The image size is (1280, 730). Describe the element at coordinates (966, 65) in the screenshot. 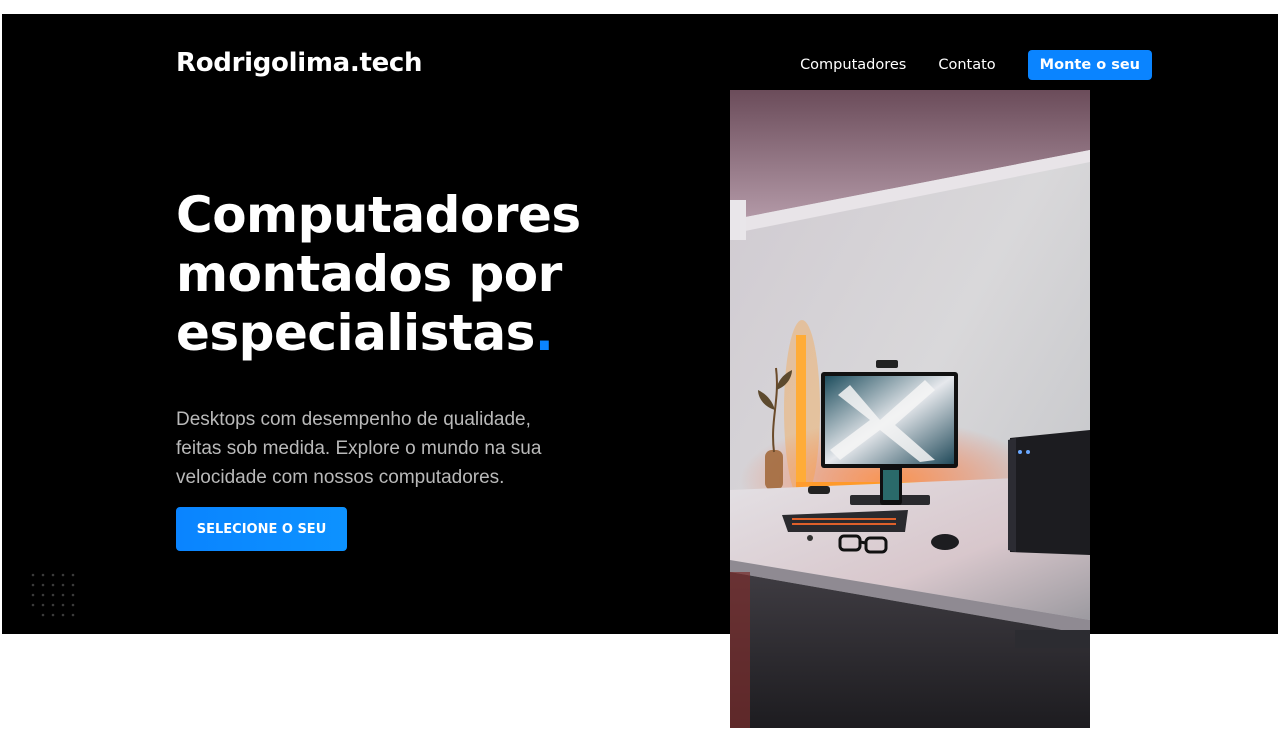

I see `nav-link-contact: Contato` at that location.